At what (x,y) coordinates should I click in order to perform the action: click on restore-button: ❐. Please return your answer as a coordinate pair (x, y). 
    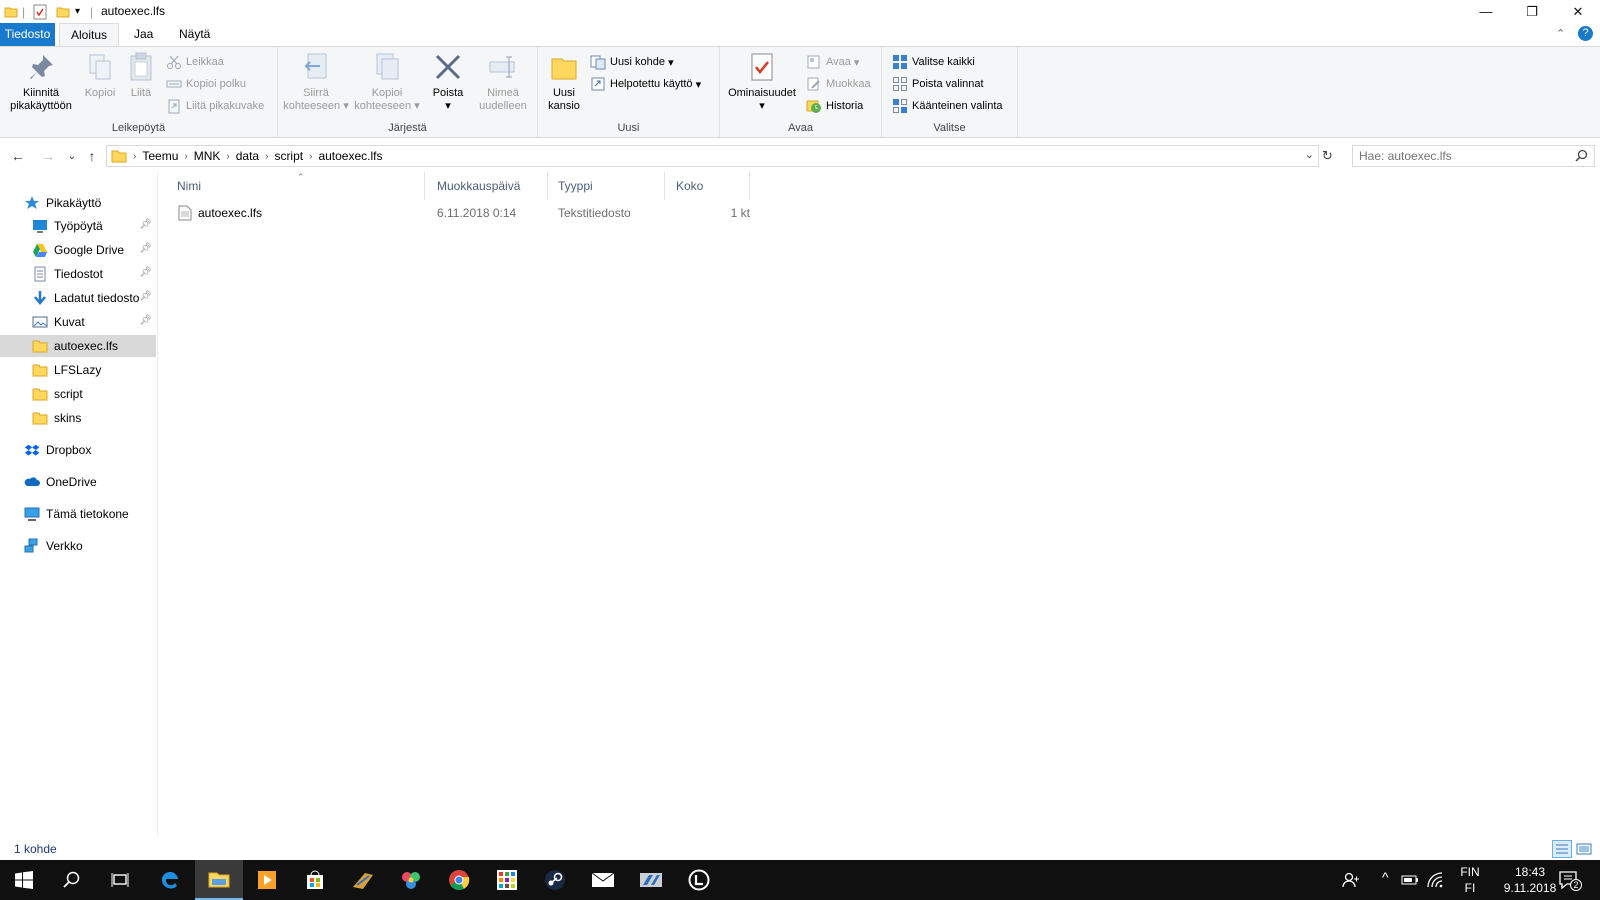
    Looking at the image, I should click on (1532, 11).